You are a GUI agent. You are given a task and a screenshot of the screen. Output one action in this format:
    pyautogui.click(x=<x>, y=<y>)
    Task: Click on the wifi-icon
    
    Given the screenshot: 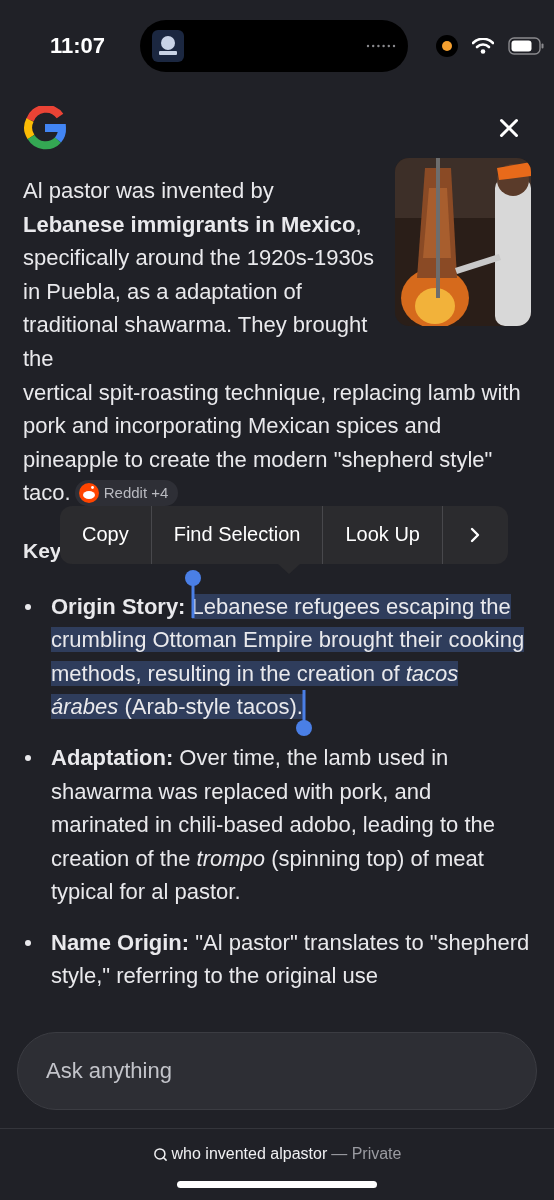 What is the action you would take?
    pyautogui.click(x=483, y=46)
    